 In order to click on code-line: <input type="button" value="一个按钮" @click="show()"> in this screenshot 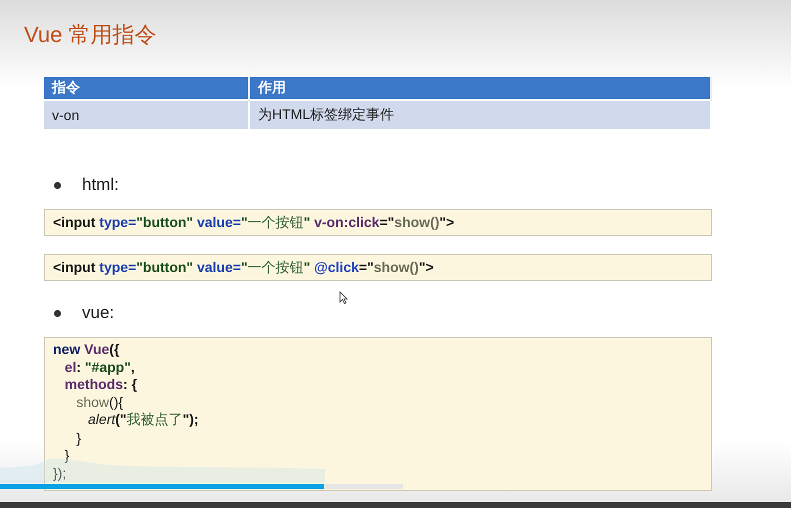, I will do `click(243, 268)`.